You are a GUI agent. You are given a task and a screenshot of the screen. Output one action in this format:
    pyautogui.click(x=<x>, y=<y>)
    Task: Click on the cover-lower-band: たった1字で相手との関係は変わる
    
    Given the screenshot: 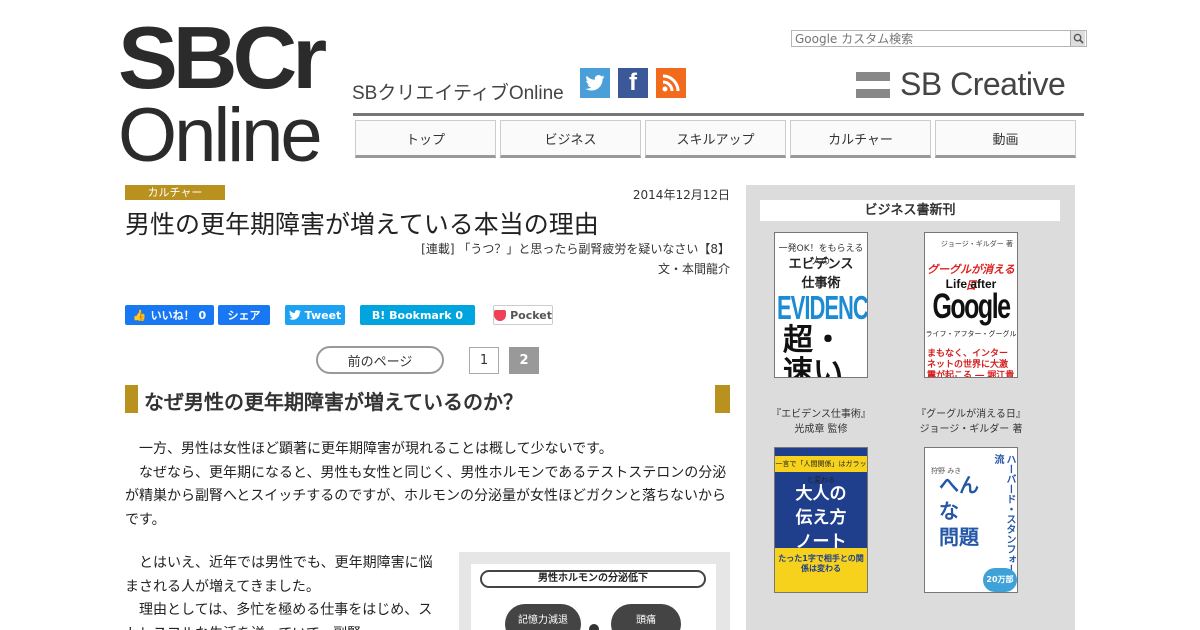 What is the action you would take?
    pyautogui.click(x=821, y=570)
    